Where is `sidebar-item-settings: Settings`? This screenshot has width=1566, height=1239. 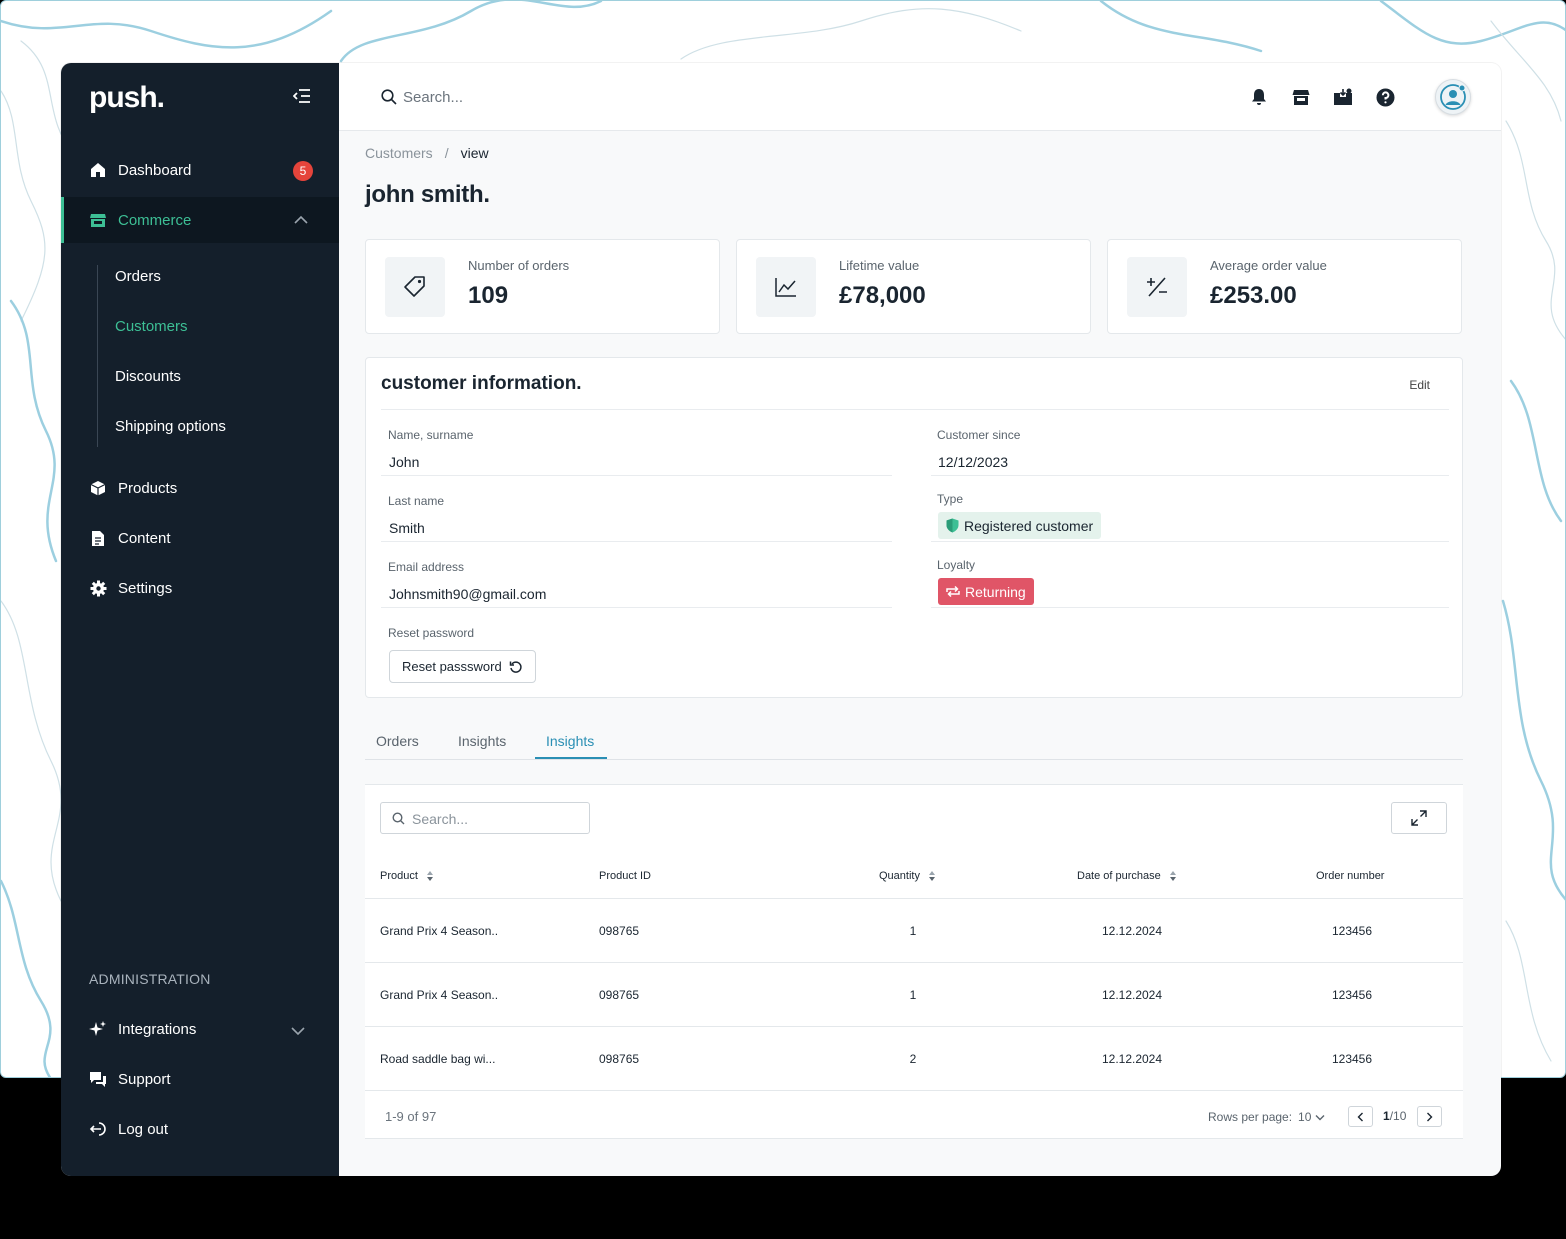
sidebar-item-settings: Settings is located at coordinates (200, 588).